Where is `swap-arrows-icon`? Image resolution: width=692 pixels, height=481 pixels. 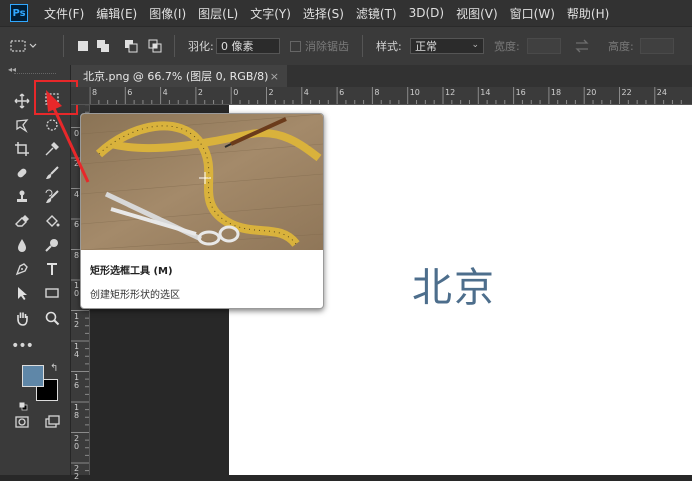
swap-arrows-icon is located at coordinates (582, 46).